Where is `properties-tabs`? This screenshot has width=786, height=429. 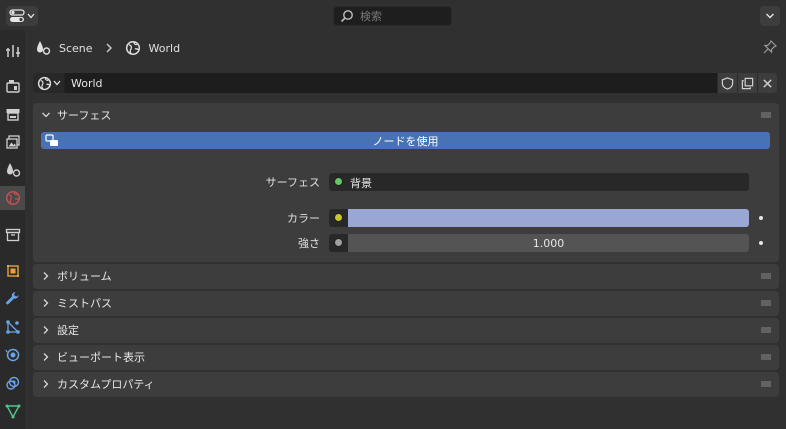
properties-tabs is located at coordinates (12, 229).